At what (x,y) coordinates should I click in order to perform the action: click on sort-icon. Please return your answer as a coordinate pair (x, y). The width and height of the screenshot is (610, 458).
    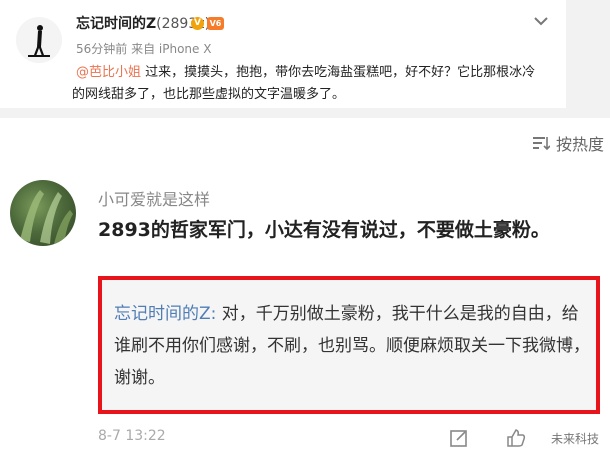
    Looking at the image, I should click on (541, 144).